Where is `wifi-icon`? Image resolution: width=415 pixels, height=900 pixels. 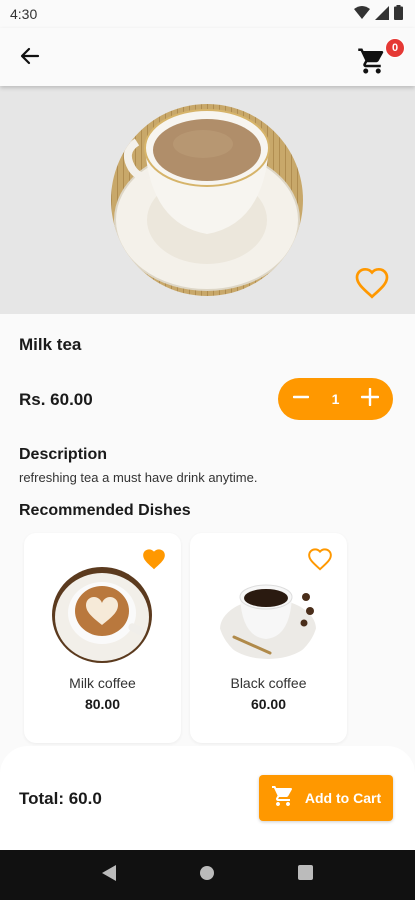 wifi-icon is located at coordinates (362, 15).